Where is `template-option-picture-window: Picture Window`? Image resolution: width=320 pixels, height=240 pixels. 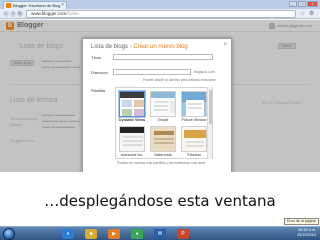 template-option-picture-window: Picture Window is located at coordinates (194, 106).